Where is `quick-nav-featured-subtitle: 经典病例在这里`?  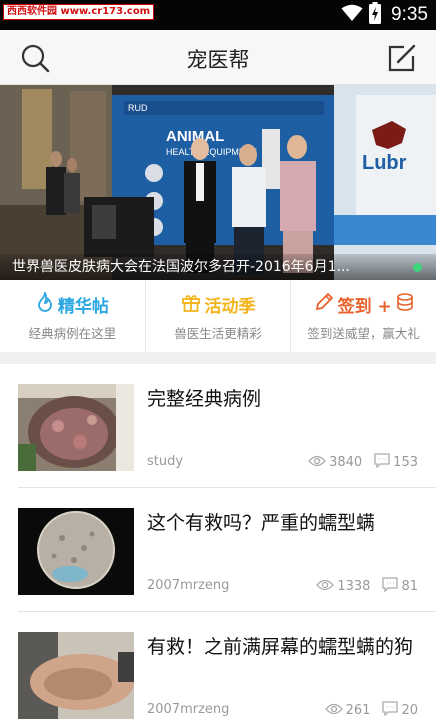
quick-nav-featured-subtitle: 经典病例在这里 is located at coordinates (72, 333).